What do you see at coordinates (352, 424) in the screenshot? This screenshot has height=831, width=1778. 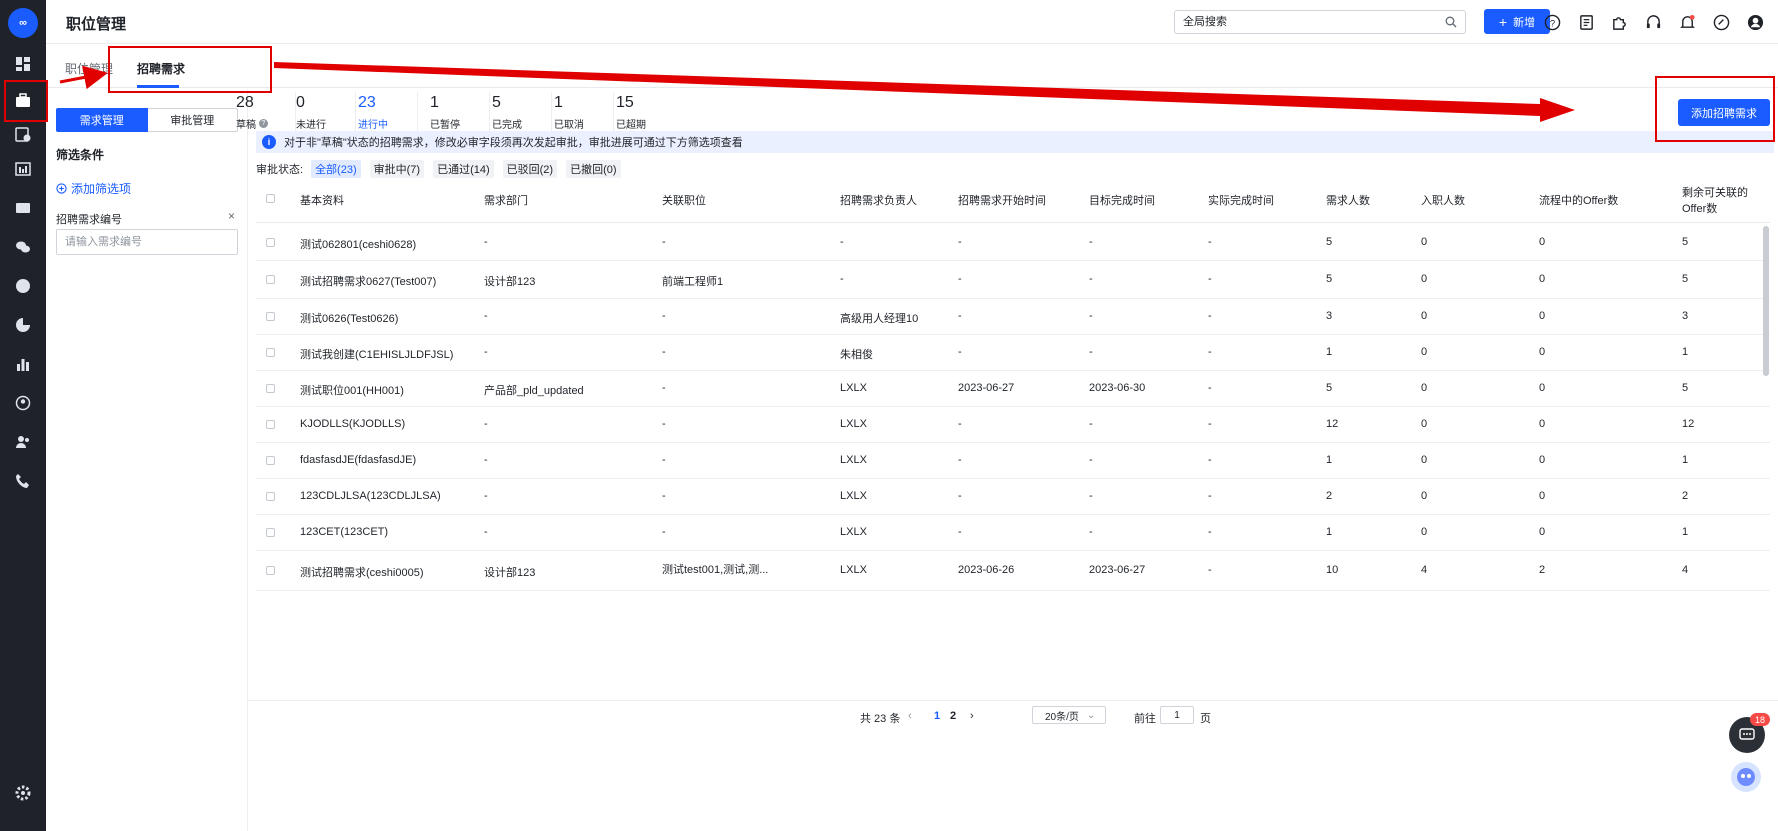 I see `cell-basic-info: KJODLLS(KJODLLS)` at bounding box center [352, 424].